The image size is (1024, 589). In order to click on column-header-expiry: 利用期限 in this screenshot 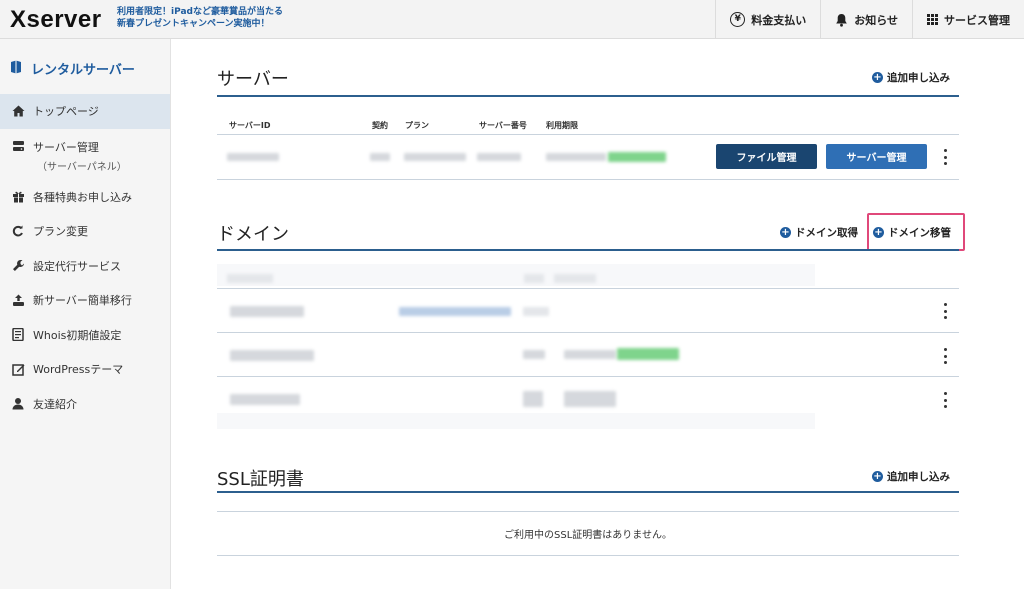, I will do `click(562, 125)`.